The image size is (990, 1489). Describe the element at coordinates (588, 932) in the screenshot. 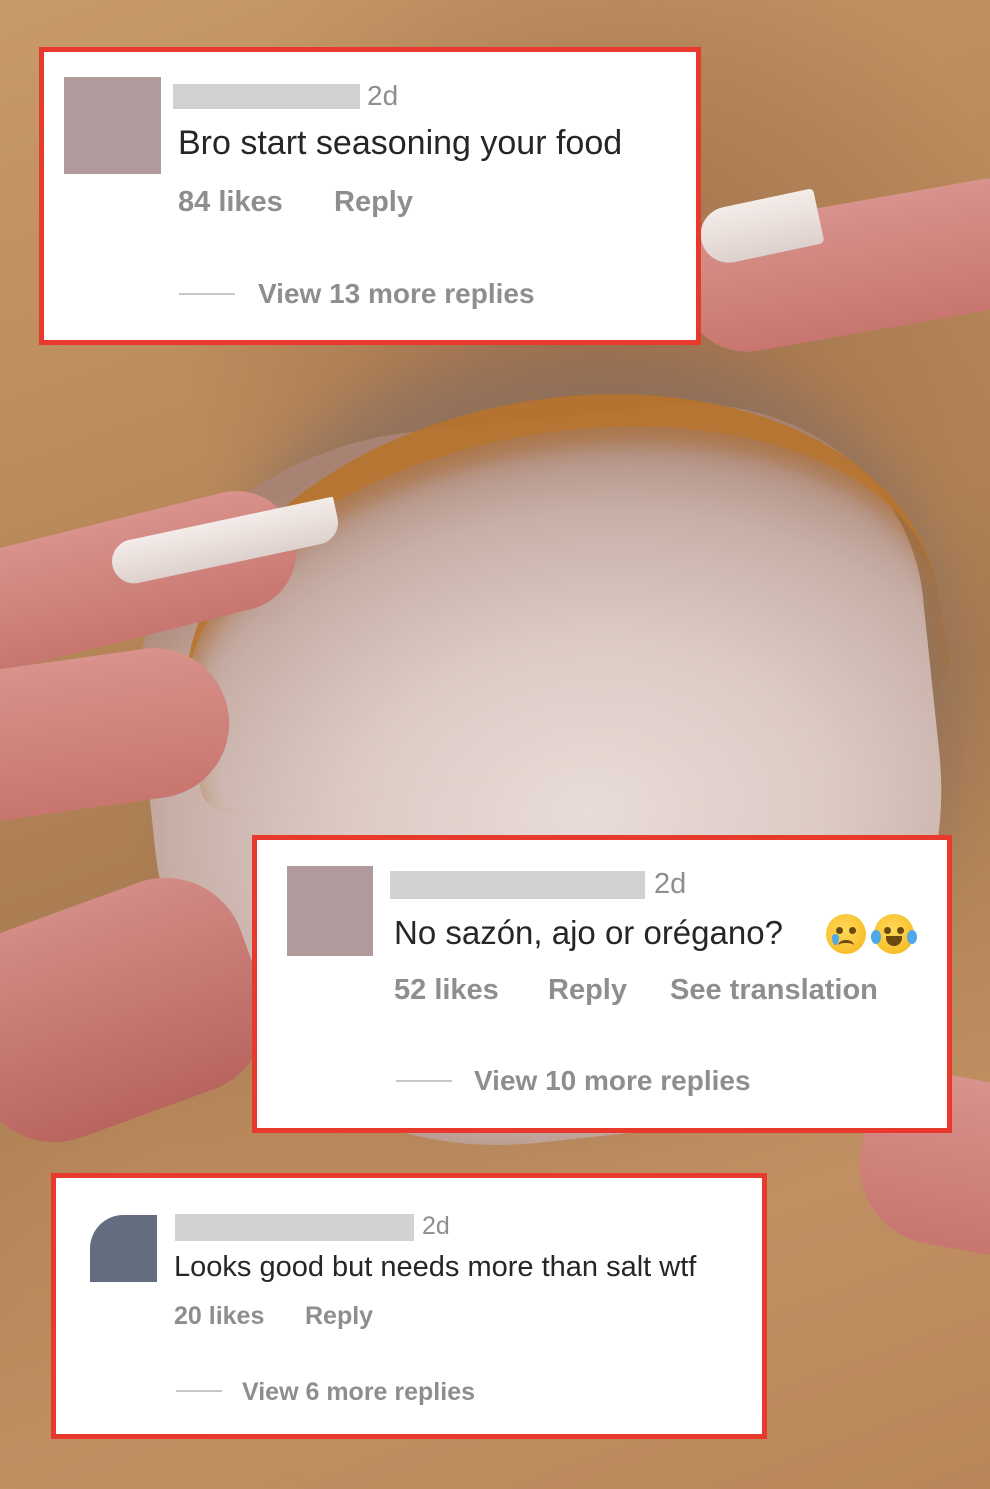

I see `comment-text: No sazón, ajo or orégano?` at that location.